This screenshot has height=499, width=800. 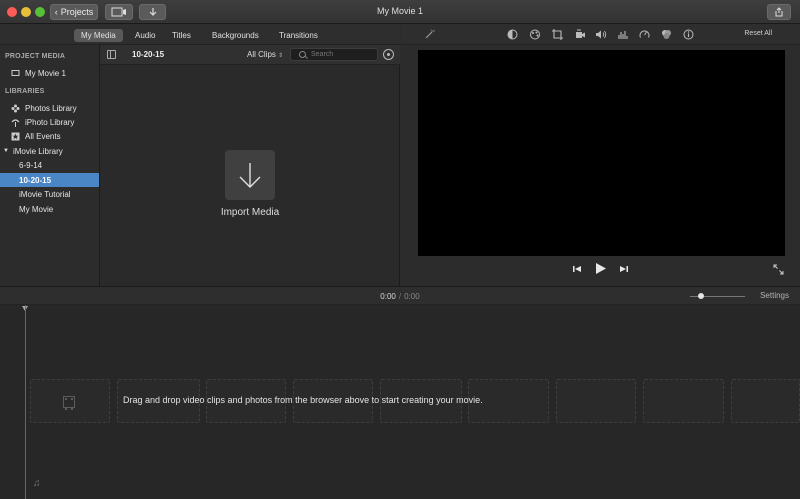 I want to click on music-note-icon: ♫, so click(x=37, y=483).